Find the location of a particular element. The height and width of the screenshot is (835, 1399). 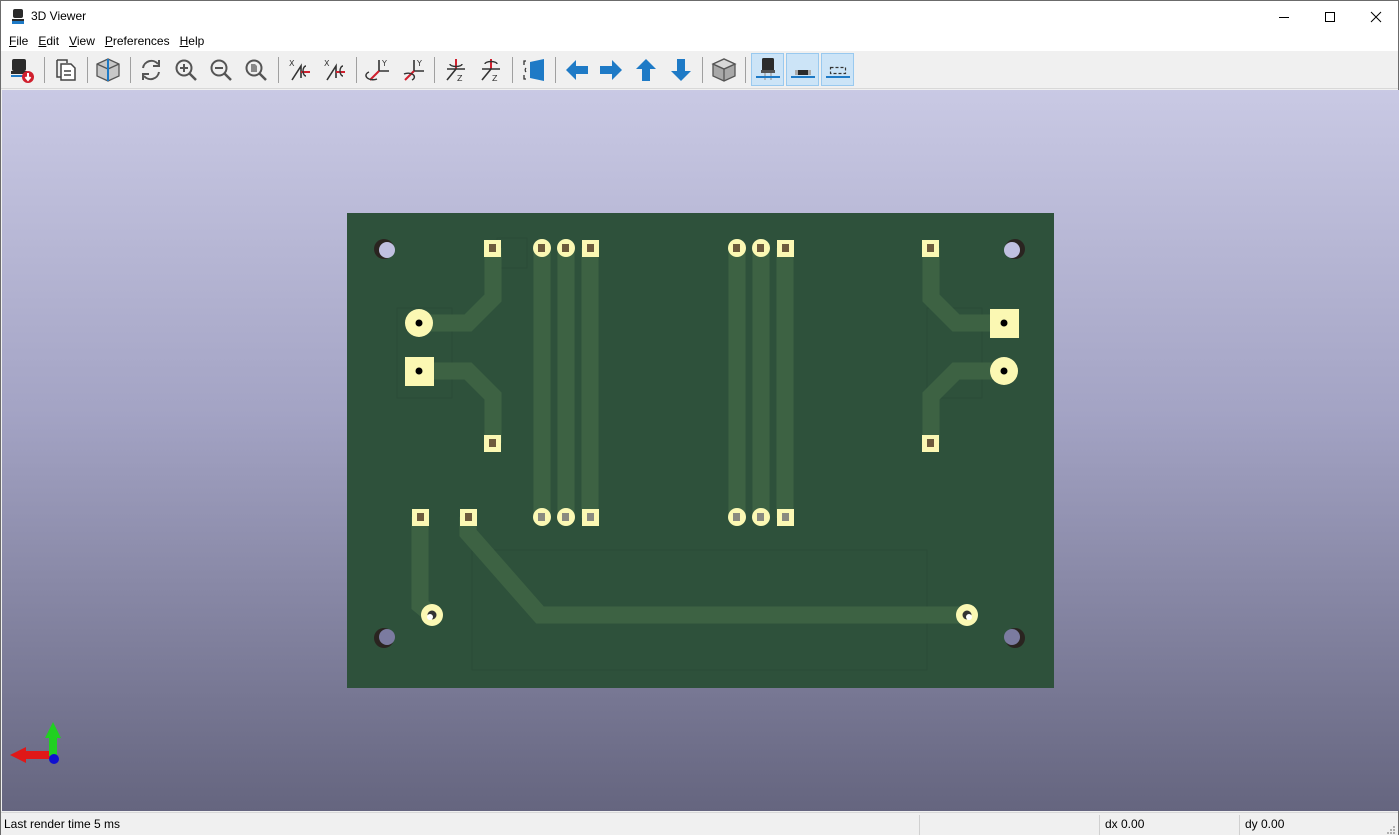

rotate-y-ccw-icon: Y is located at coordinates (413, 70).